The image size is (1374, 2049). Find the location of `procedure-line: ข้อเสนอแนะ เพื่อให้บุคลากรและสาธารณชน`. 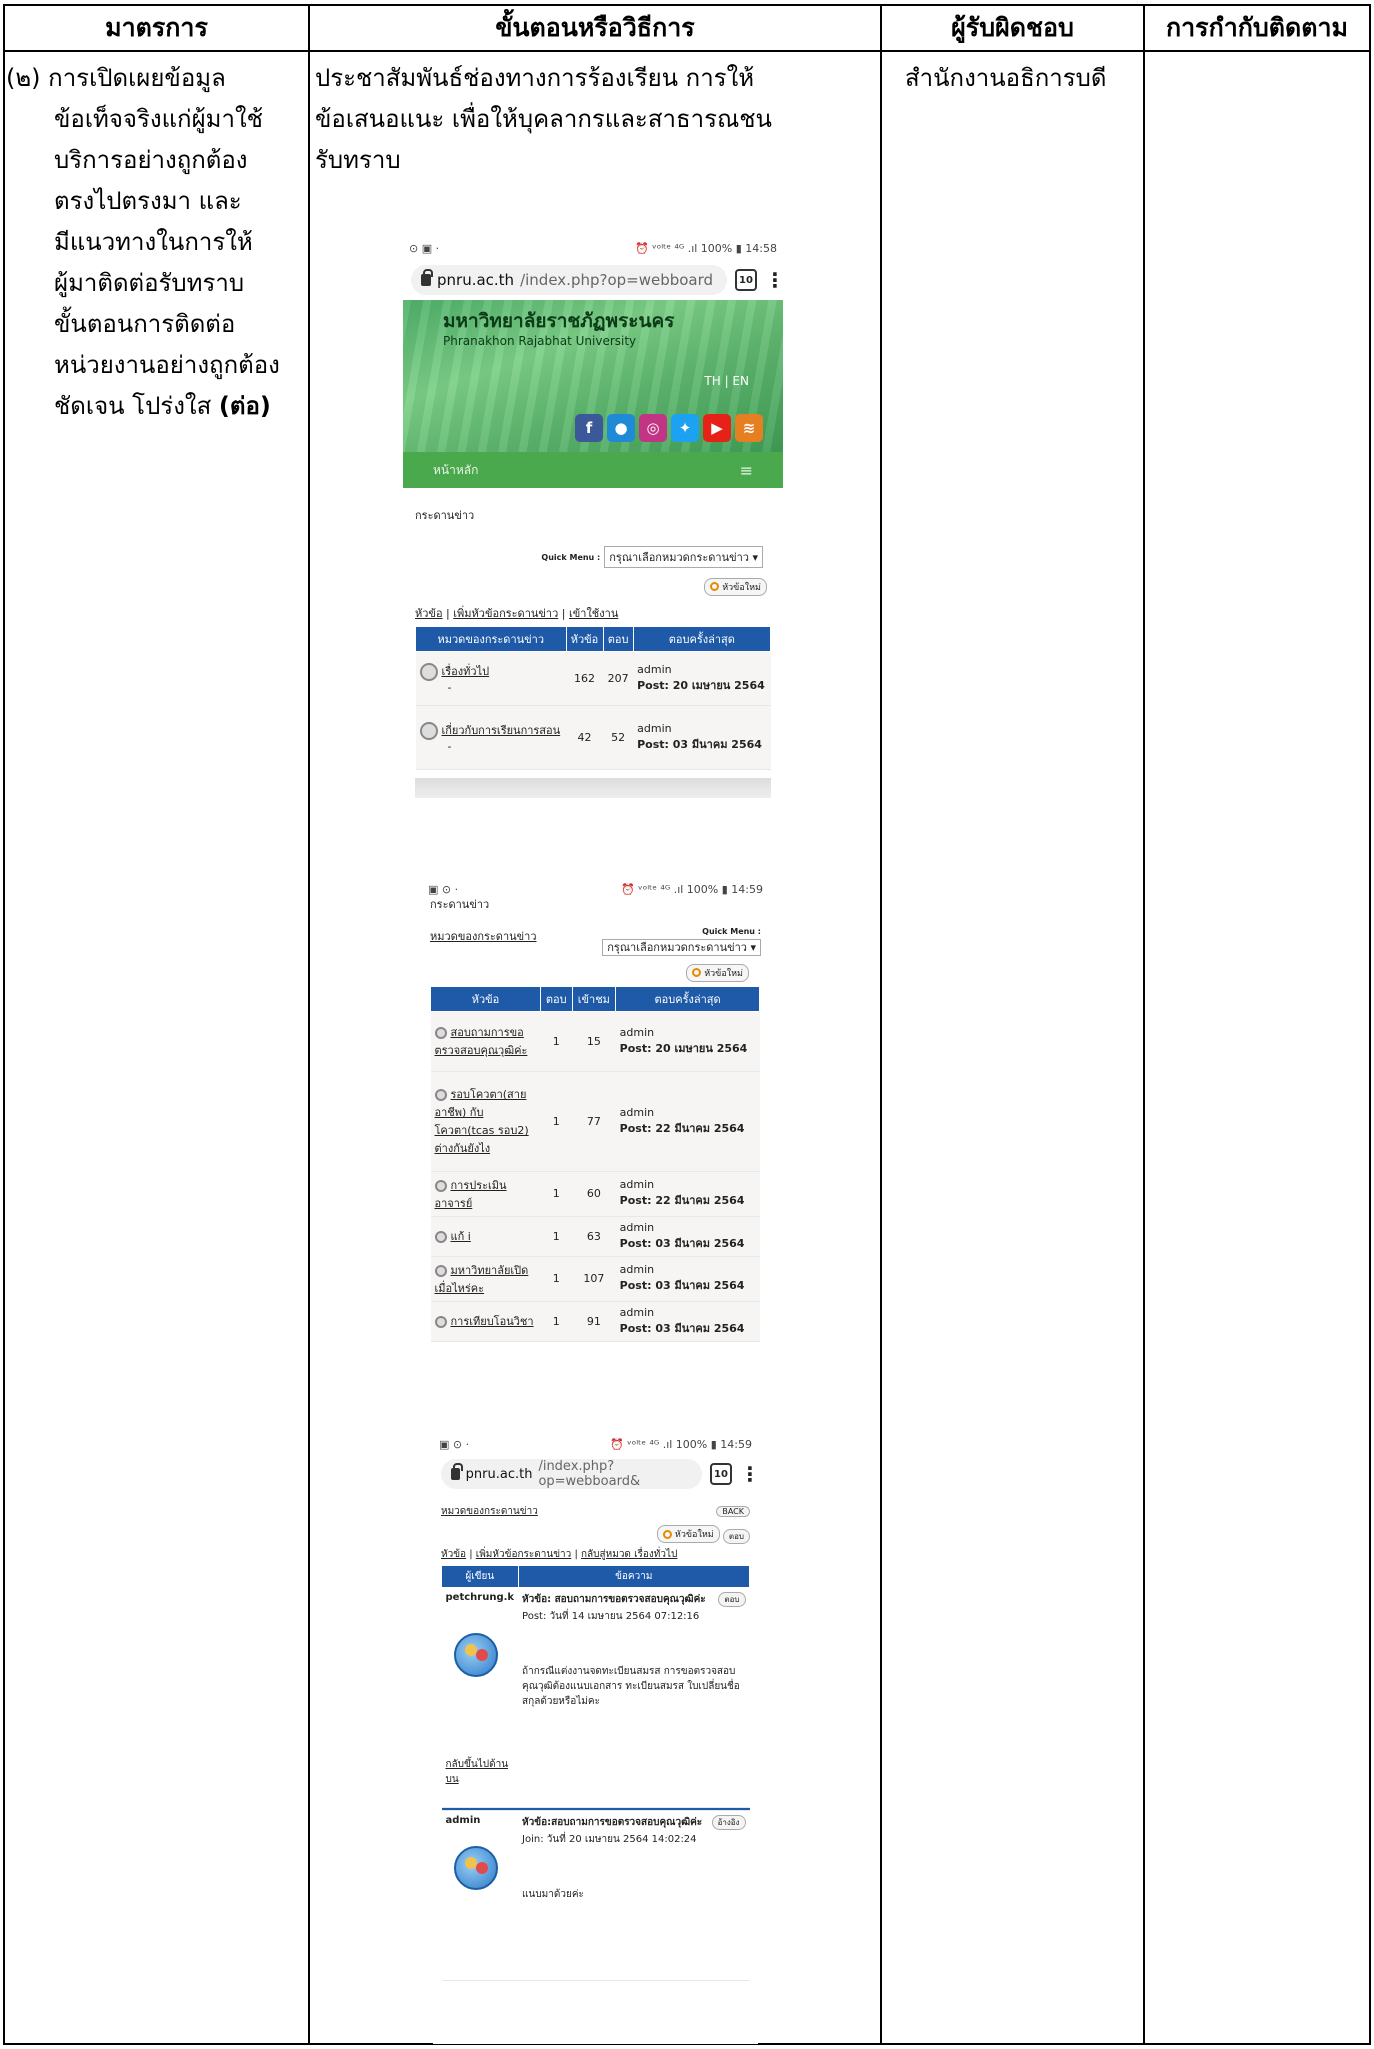

procedure-line: ข้อเสนอแนะ เพื่อให้บุคลากรและสาธารณชน is located at coordinates (543, 119).